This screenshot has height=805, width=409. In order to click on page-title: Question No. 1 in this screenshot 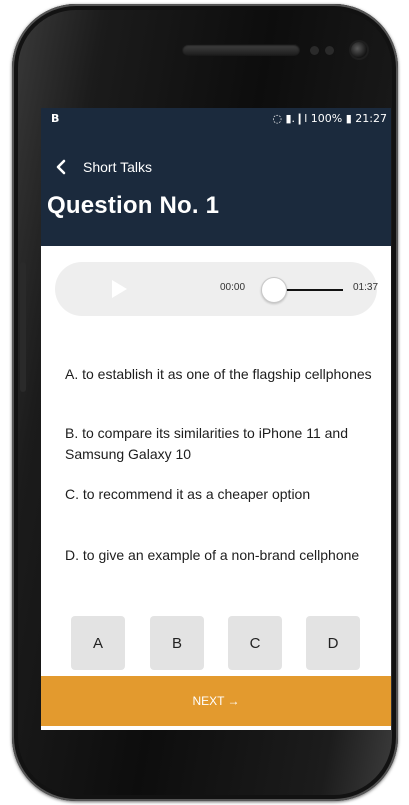, I will do `click(133, 205)`.